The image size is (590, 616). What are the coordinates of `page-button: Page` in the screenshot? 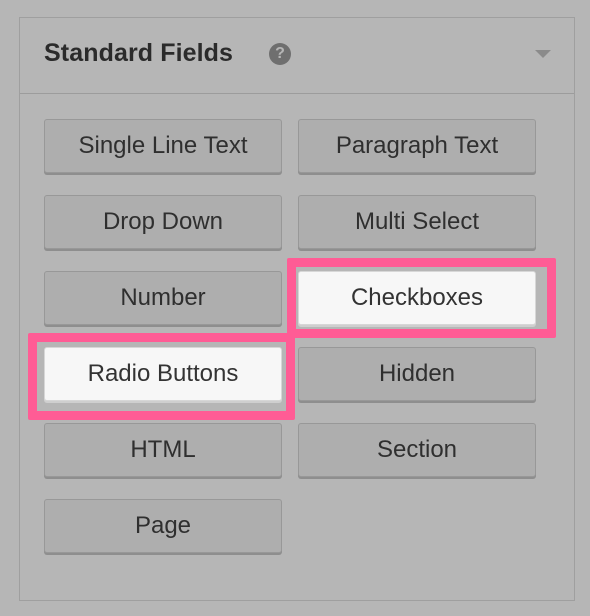 It's located at (163, 526).